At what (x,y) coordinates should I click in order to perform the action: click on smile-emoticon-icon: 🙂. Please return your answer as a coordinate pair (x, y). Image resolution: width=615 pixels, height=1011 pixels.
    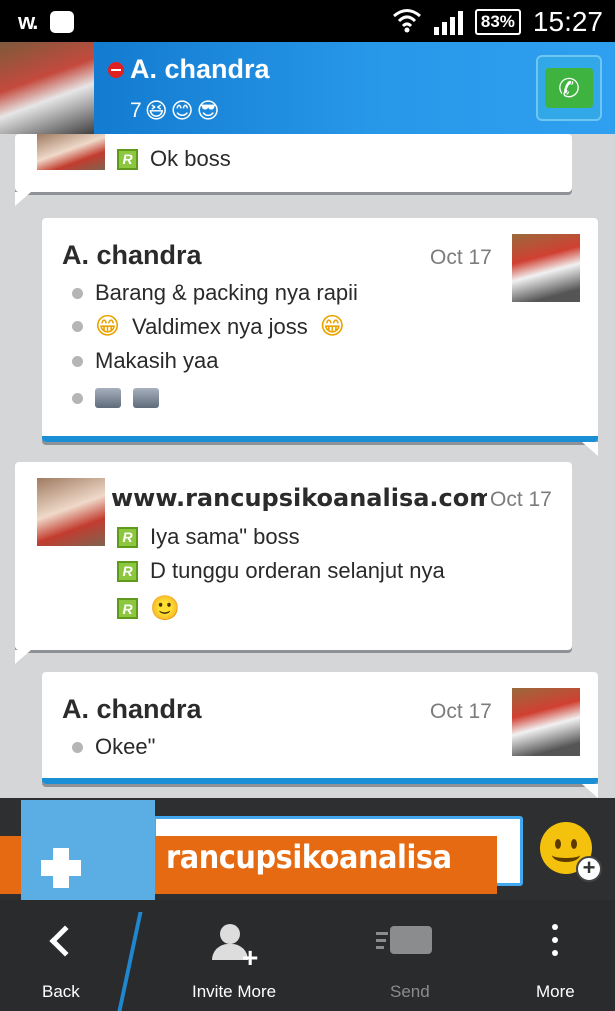
    Looking at the image, I should click on (165, 608).